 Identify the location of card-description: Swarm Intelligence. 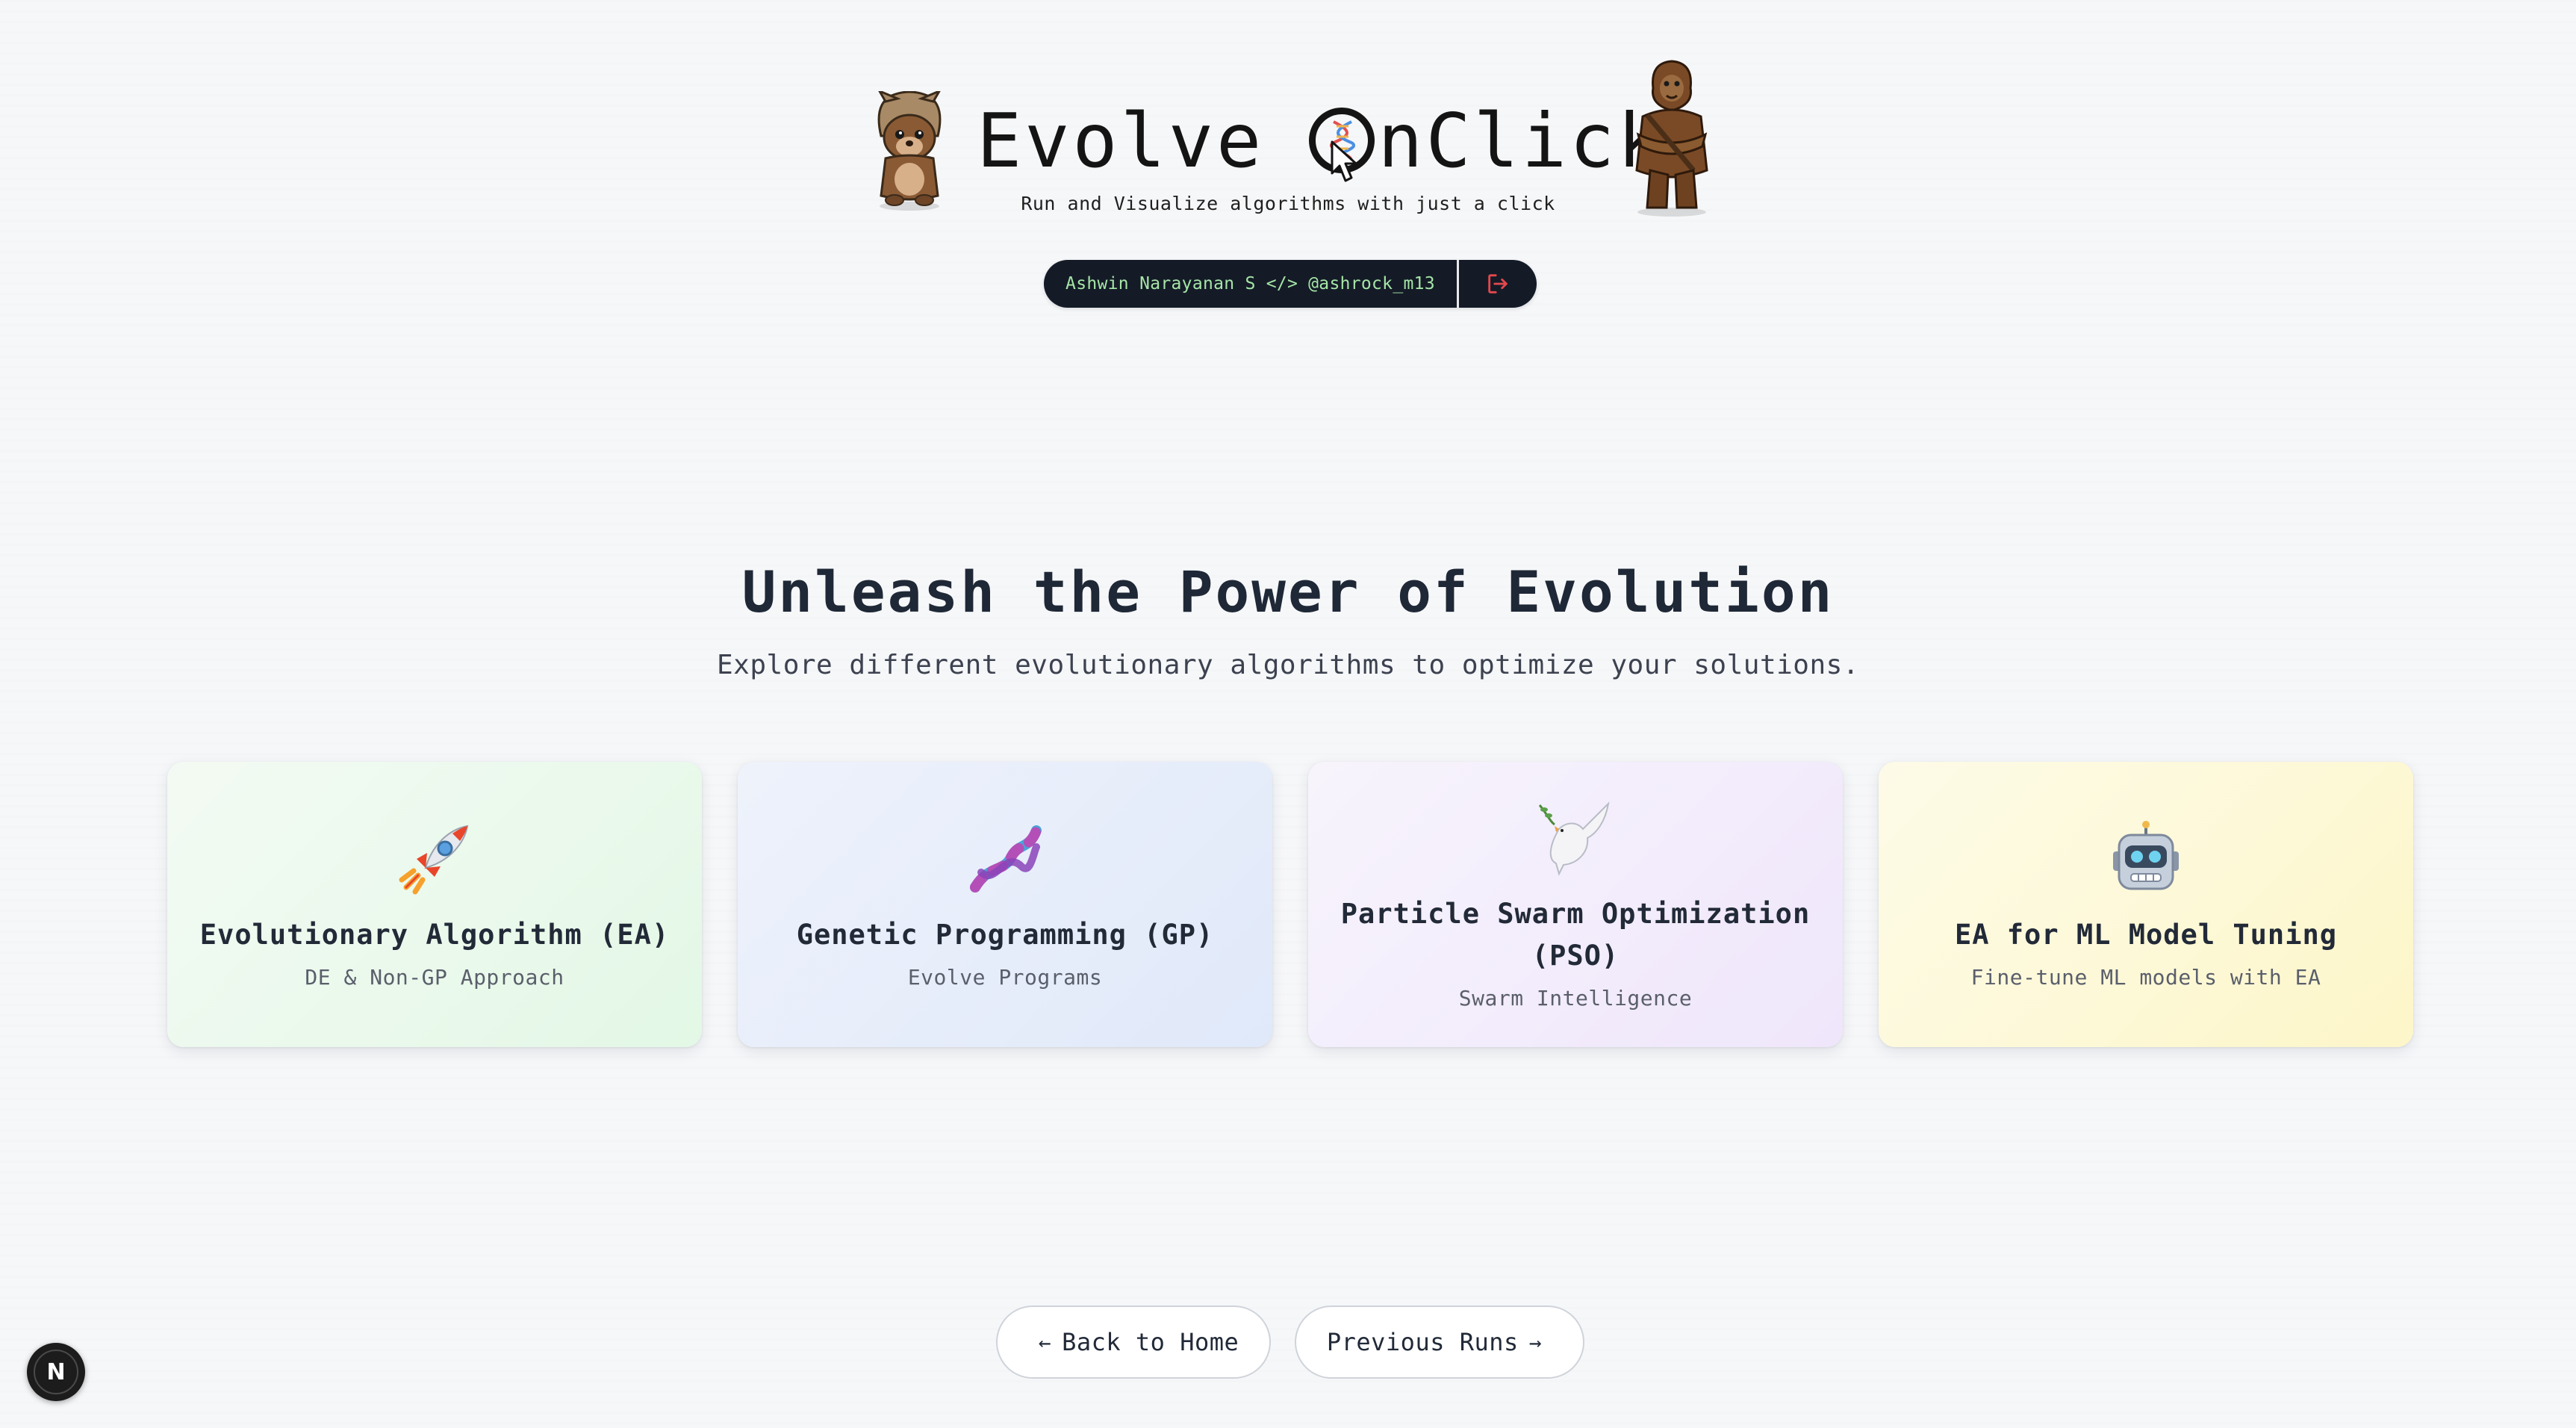
(1575, 998).